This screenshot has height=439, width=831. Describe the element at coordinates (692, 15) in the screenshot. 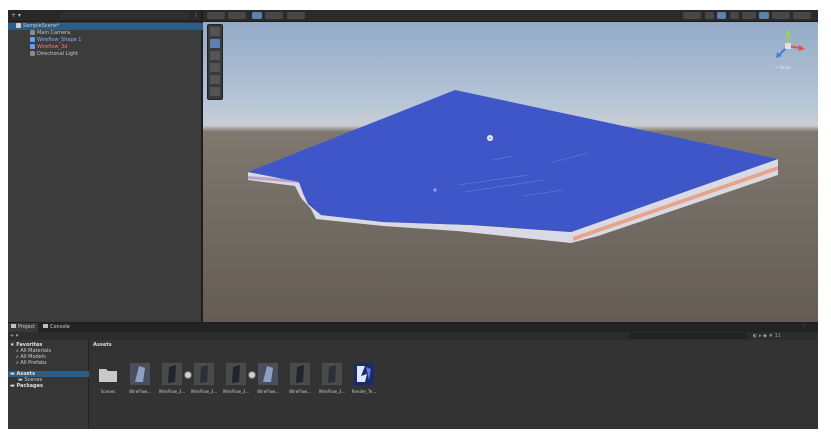

I see `scene-visibility-dropdown` at that location.